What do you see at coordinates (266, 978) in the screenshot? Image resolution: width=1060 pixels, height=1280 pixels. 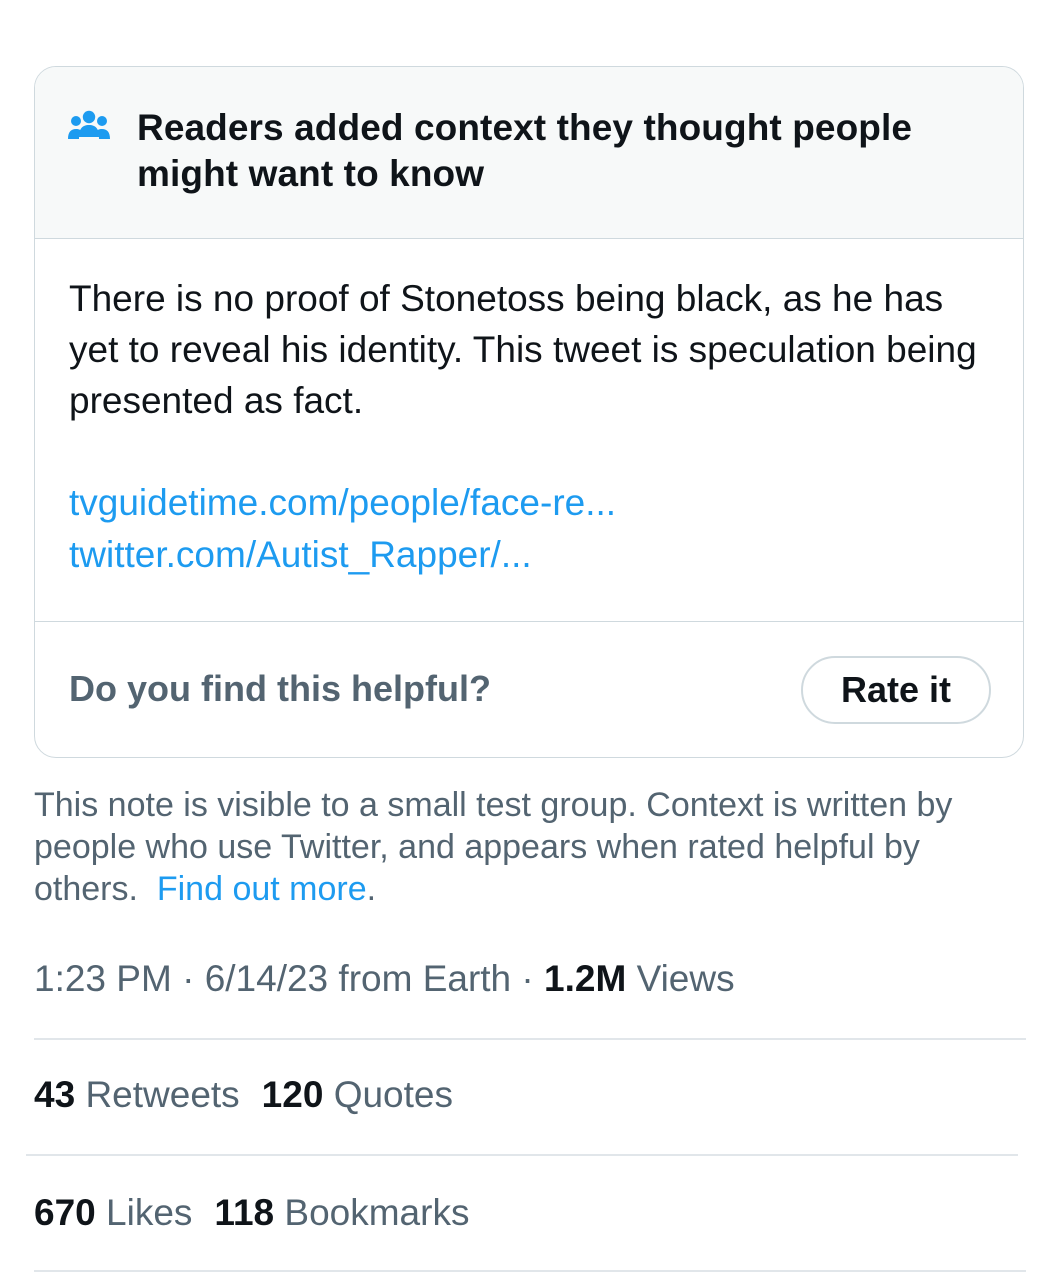 I see `tweet-date: 6/14/23` at bounding box center [266, 978].